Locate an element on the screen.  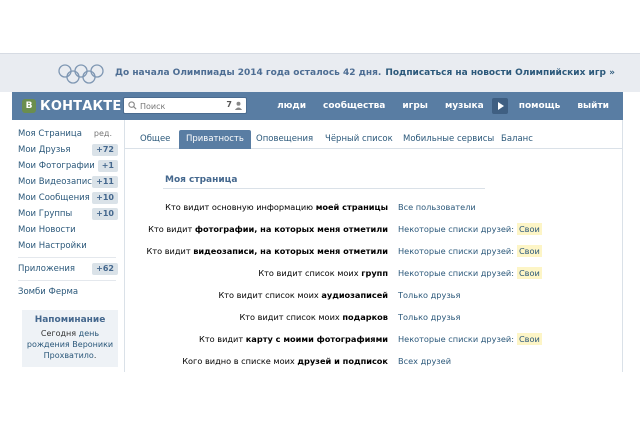
play-icon is located at coordinates (499, 106).